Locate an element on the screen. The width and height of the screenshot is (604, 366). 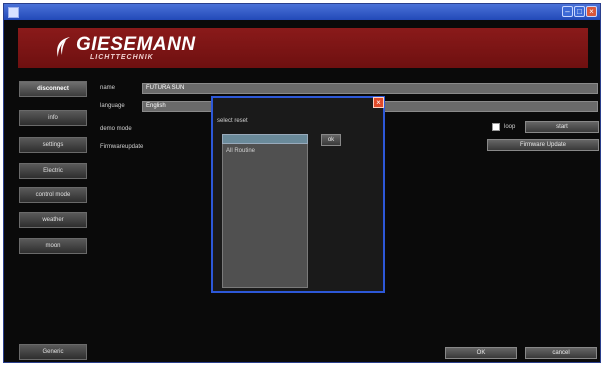
dialog-close-button: × is located at coordinates (378, 102).